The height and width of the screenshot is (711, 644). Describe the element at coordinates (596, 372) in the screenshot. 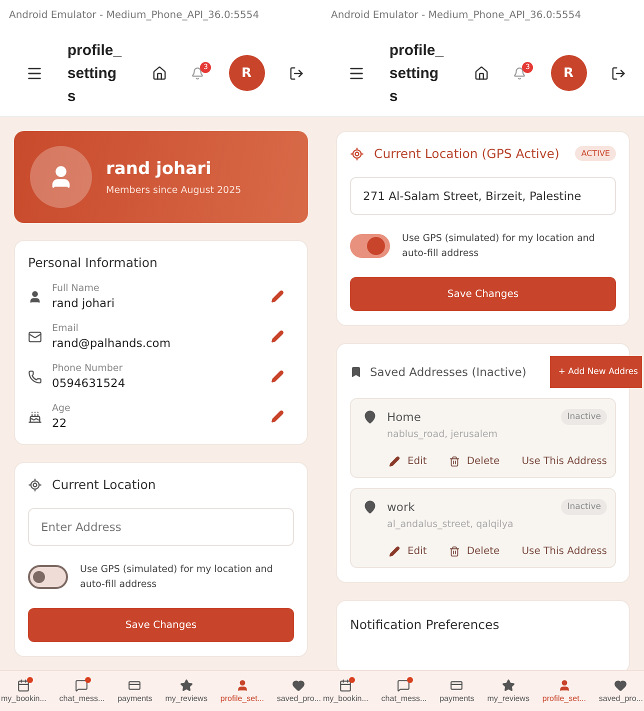

I see `add-address-button: + Add New Addres` at that location.